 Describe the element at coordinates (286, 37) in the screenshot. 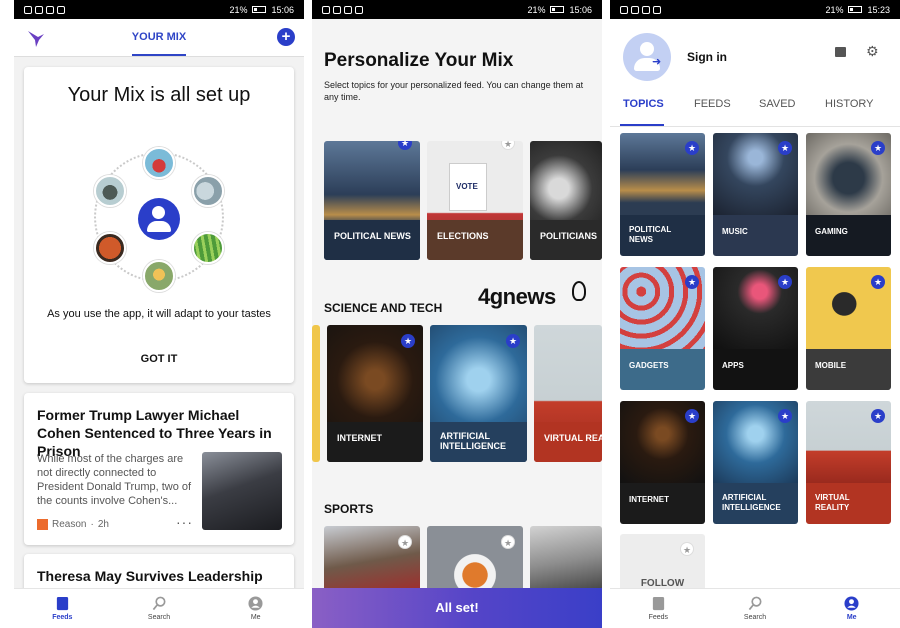

I see `add-button: +` at that location.